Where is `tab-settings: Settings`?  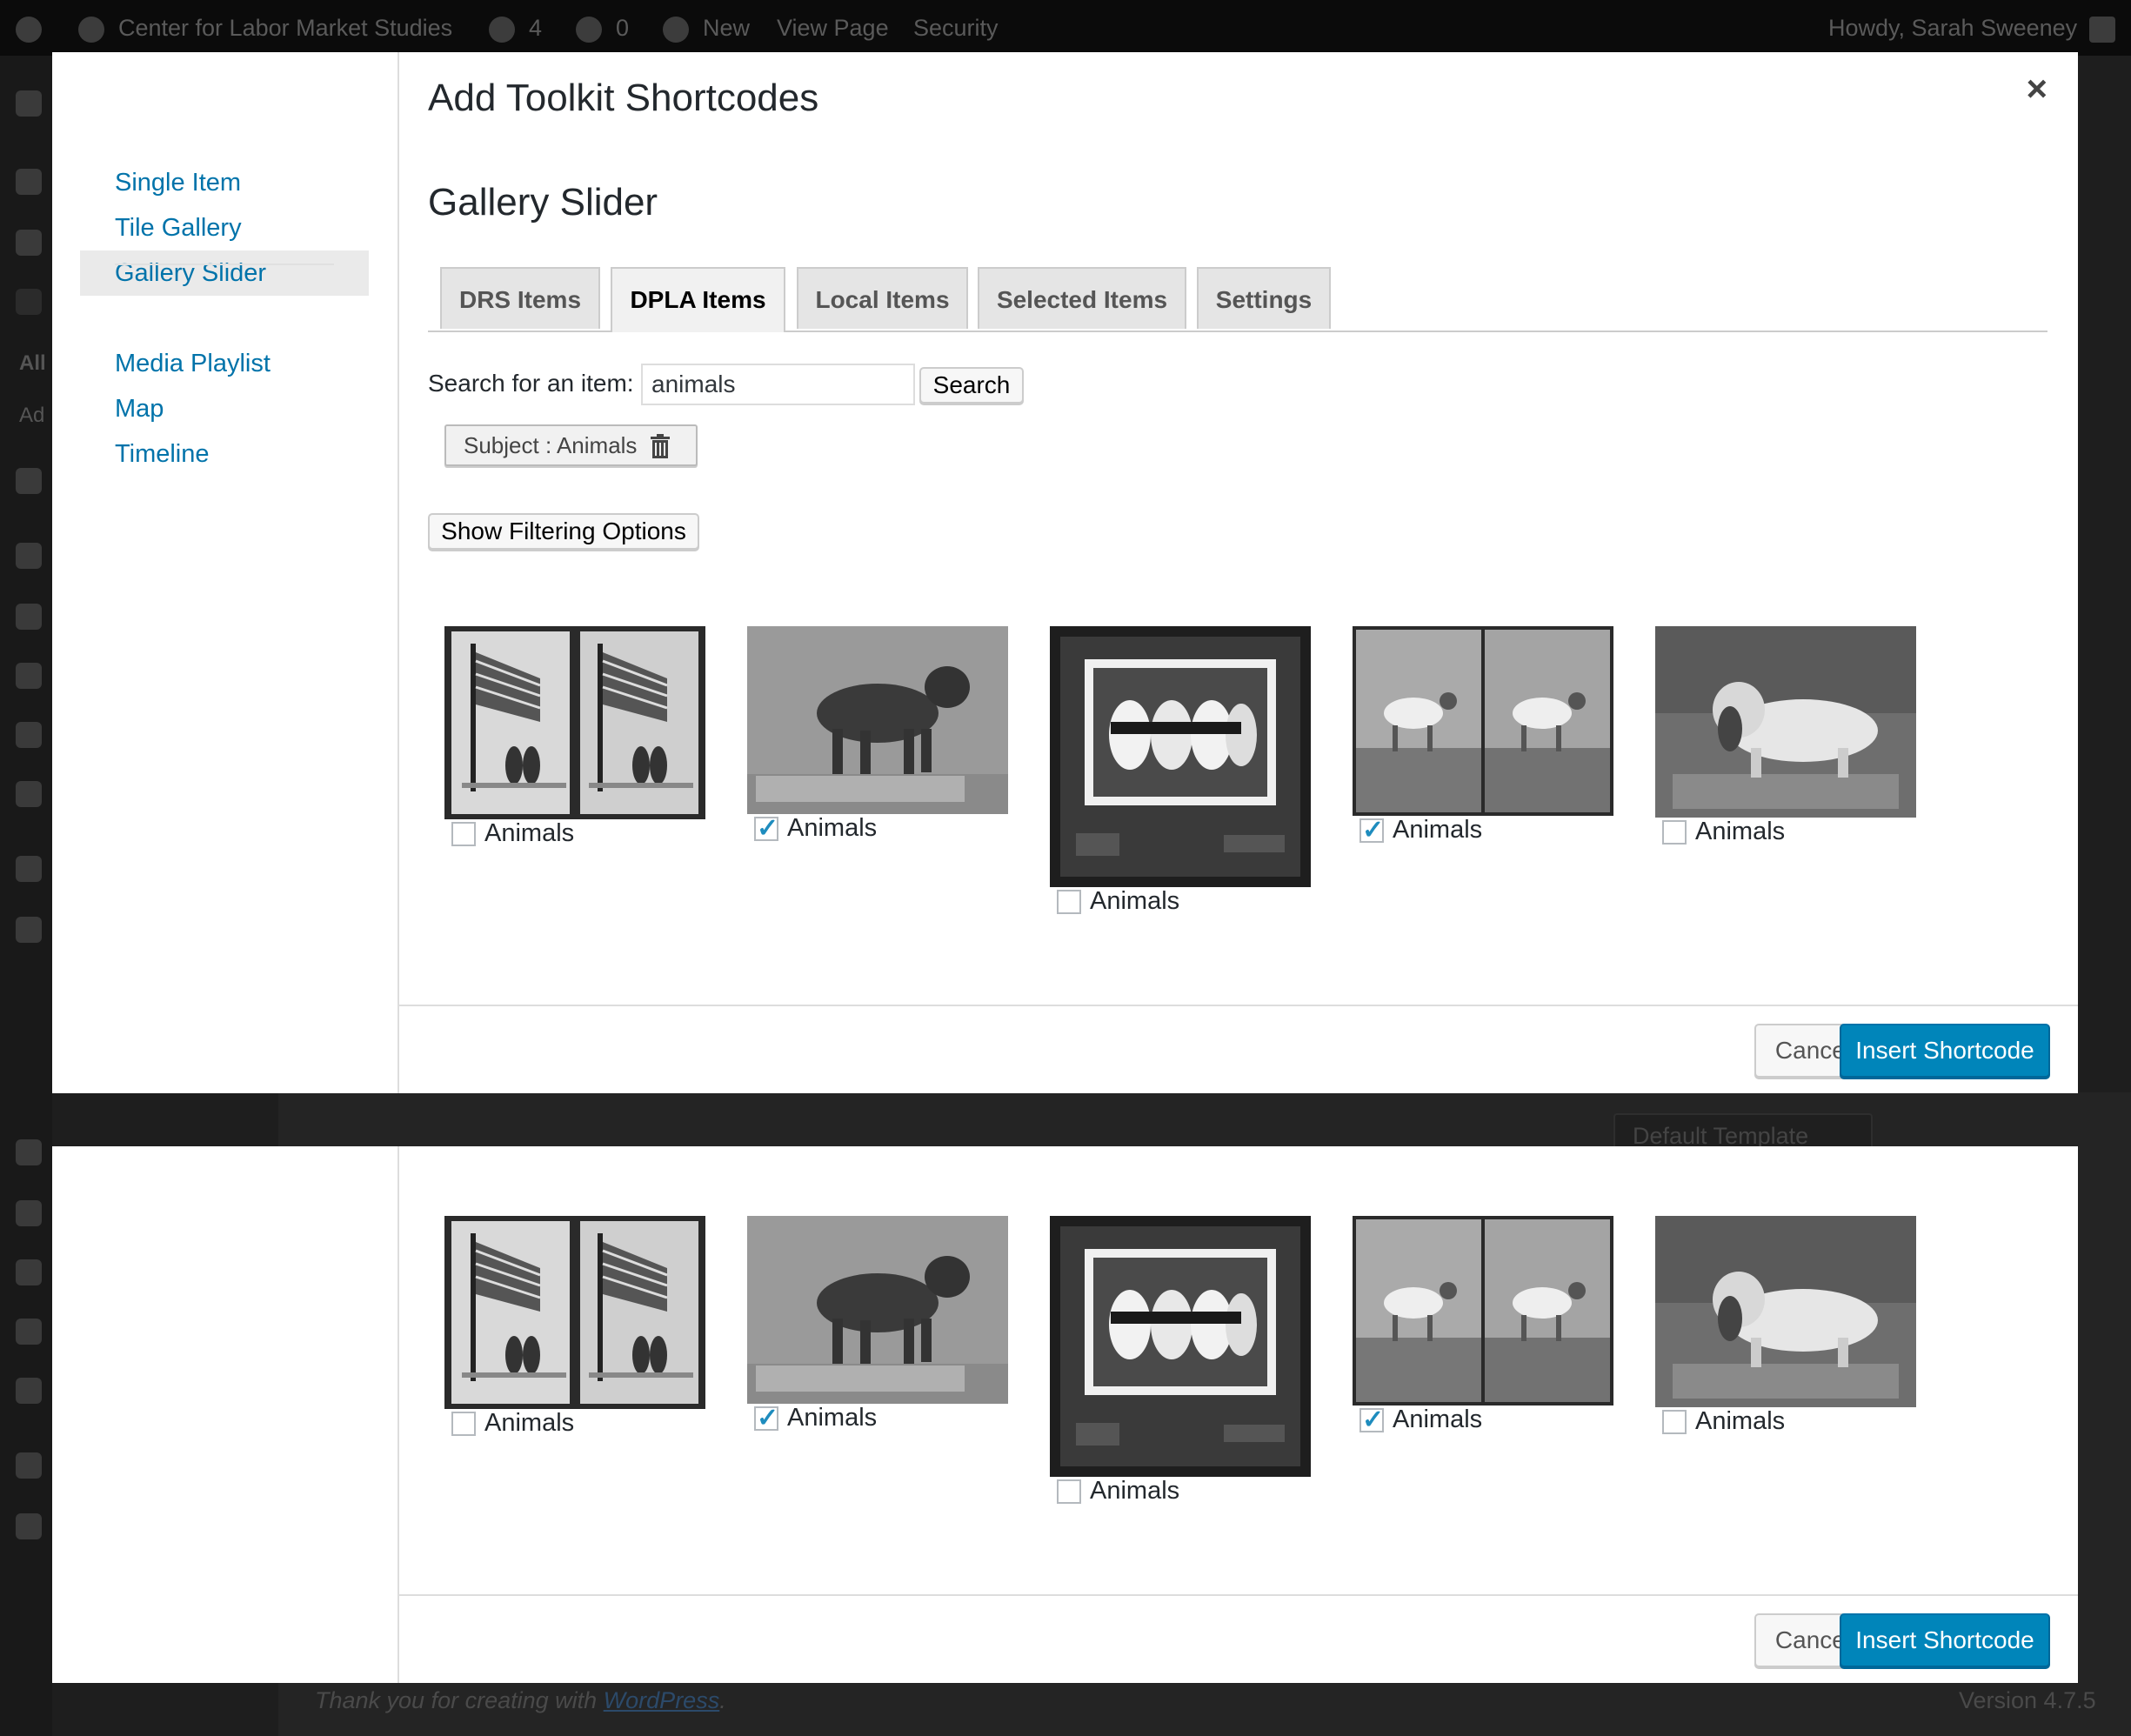
tab-settings: Settings is located at coordinates (1264, 298).